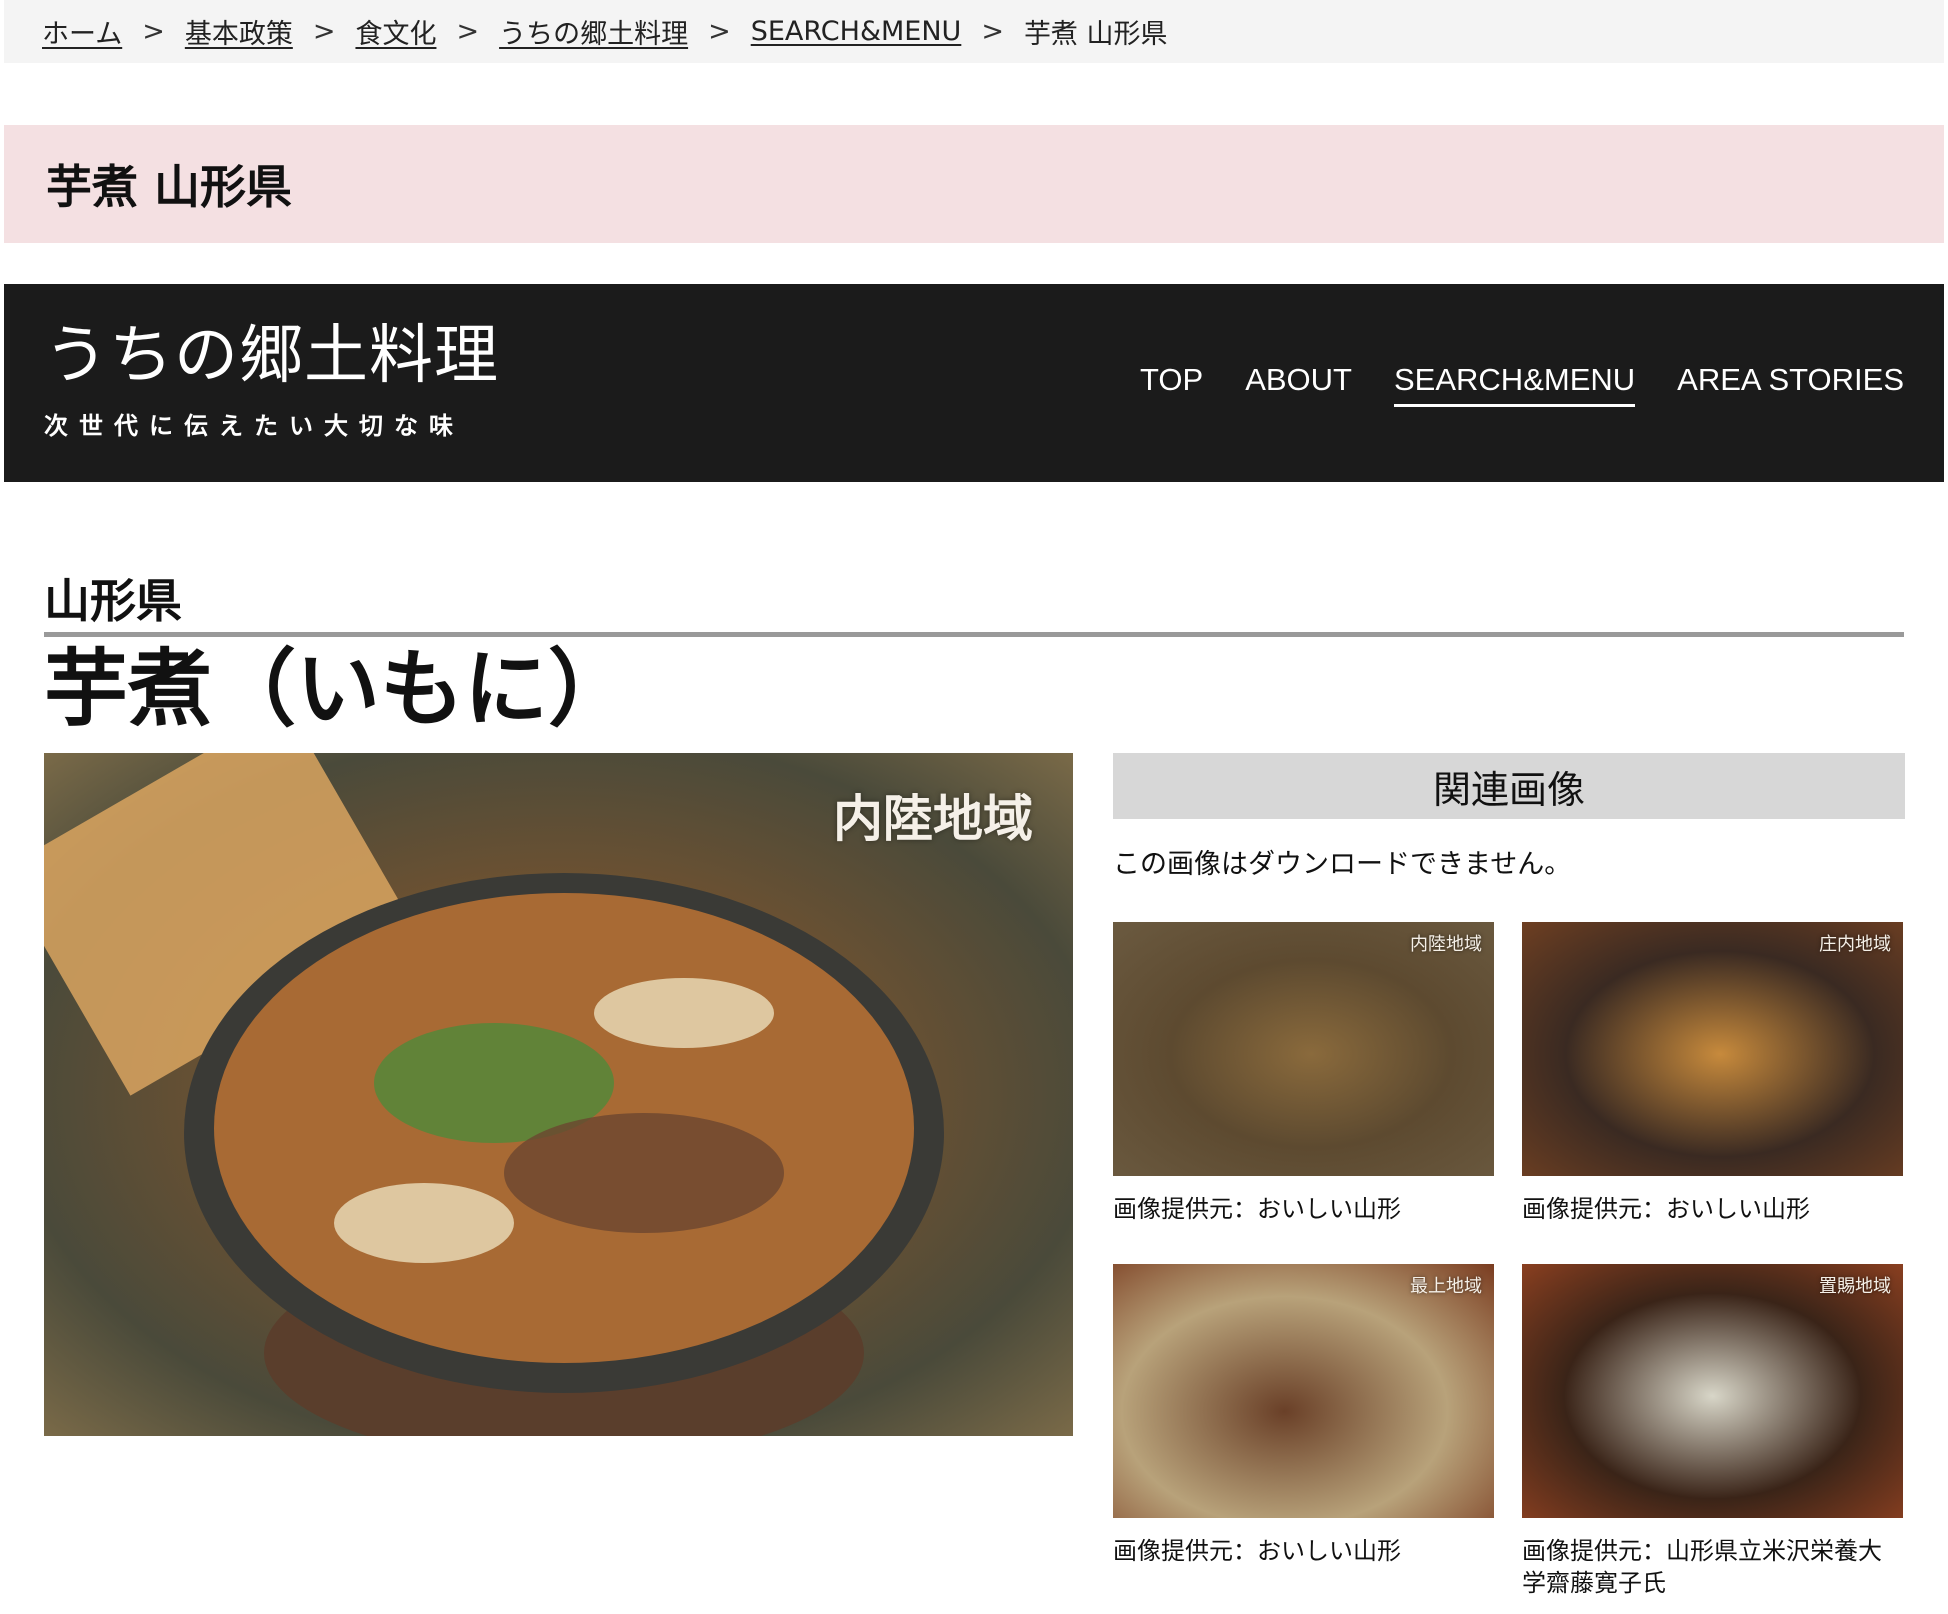 The height and width of the screenshot is (1614, 1948). Describe the element at coordinates (1446, 944) in the screenshot. I see `thumbnail-region-label: 内陸地域` at that location.